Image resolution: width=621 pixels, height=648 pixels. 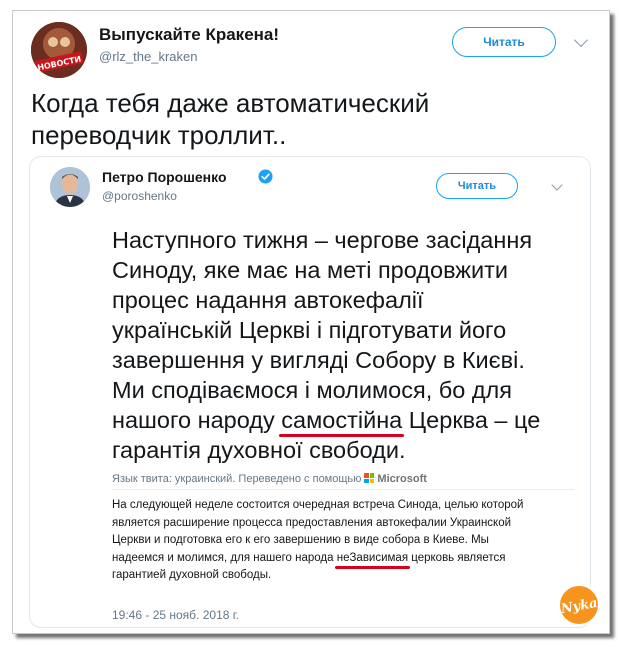 What do you see at coordinates (504, 42) in the screenshot?
I see `follow-button: Читать` at bounding box center [504, 42].